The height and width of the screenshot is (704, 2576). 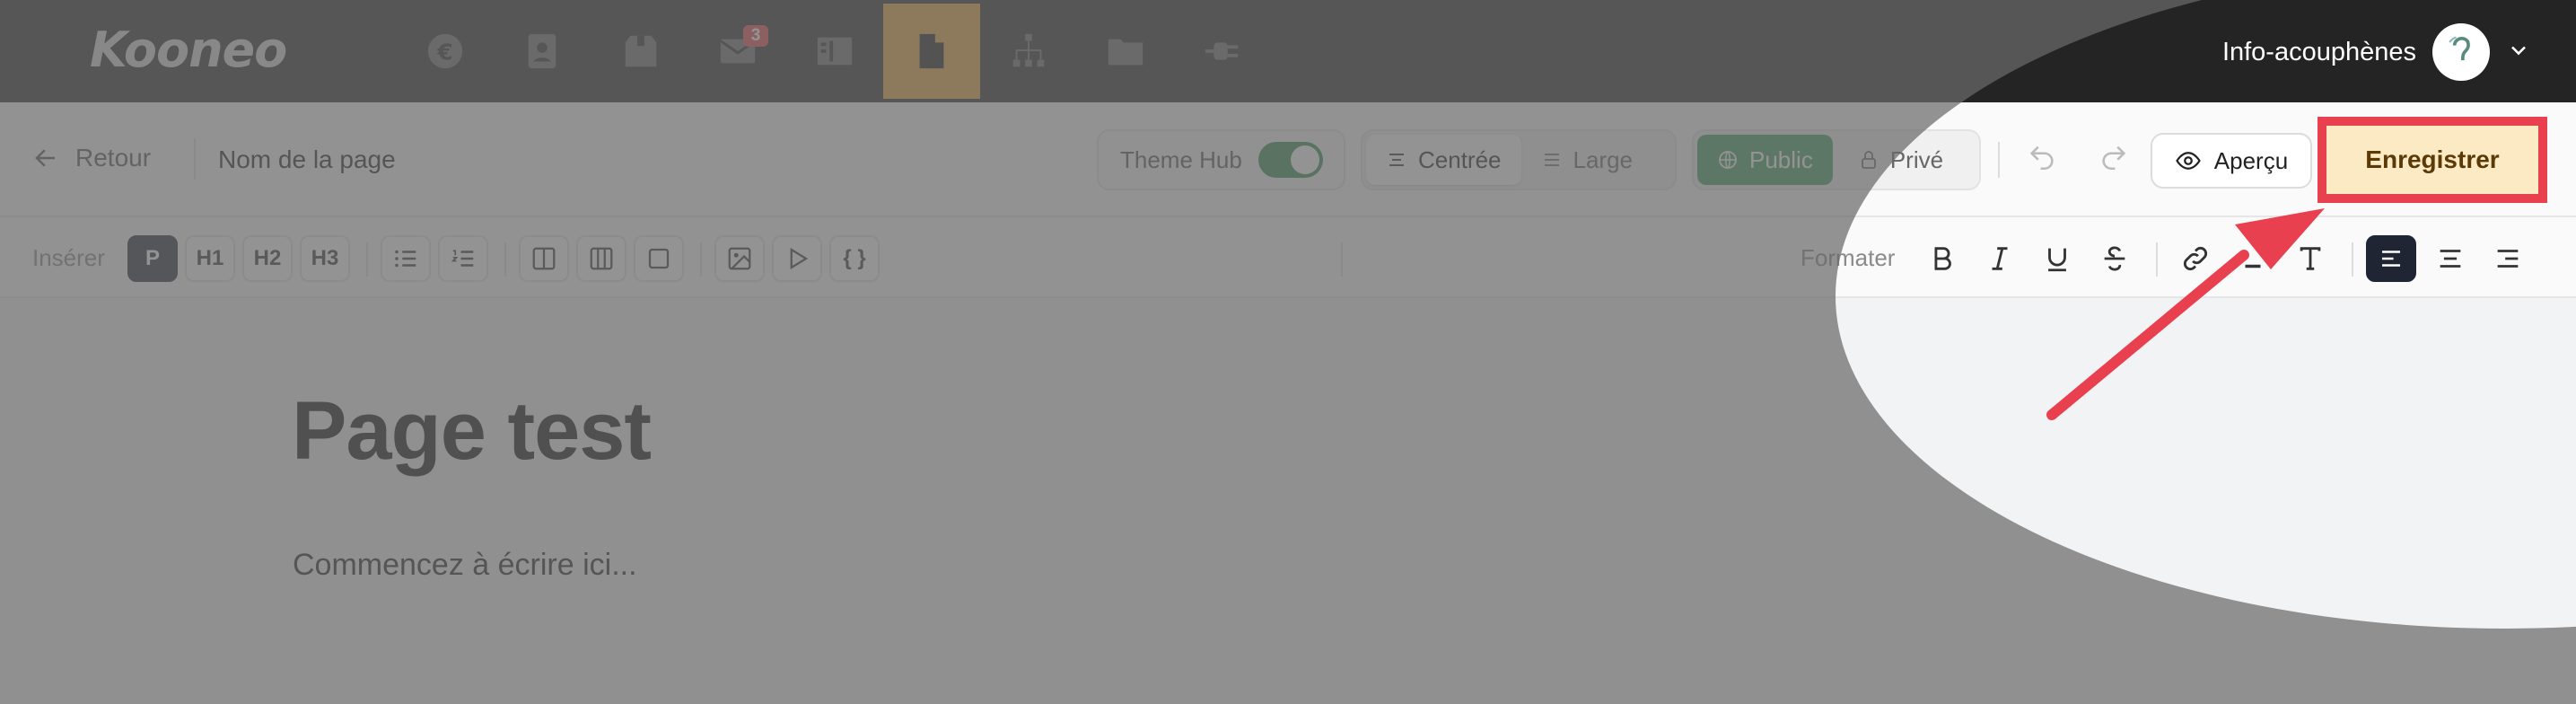 I want to click on account-menu: Info-acouphènes, so click(x=2376, y=52).